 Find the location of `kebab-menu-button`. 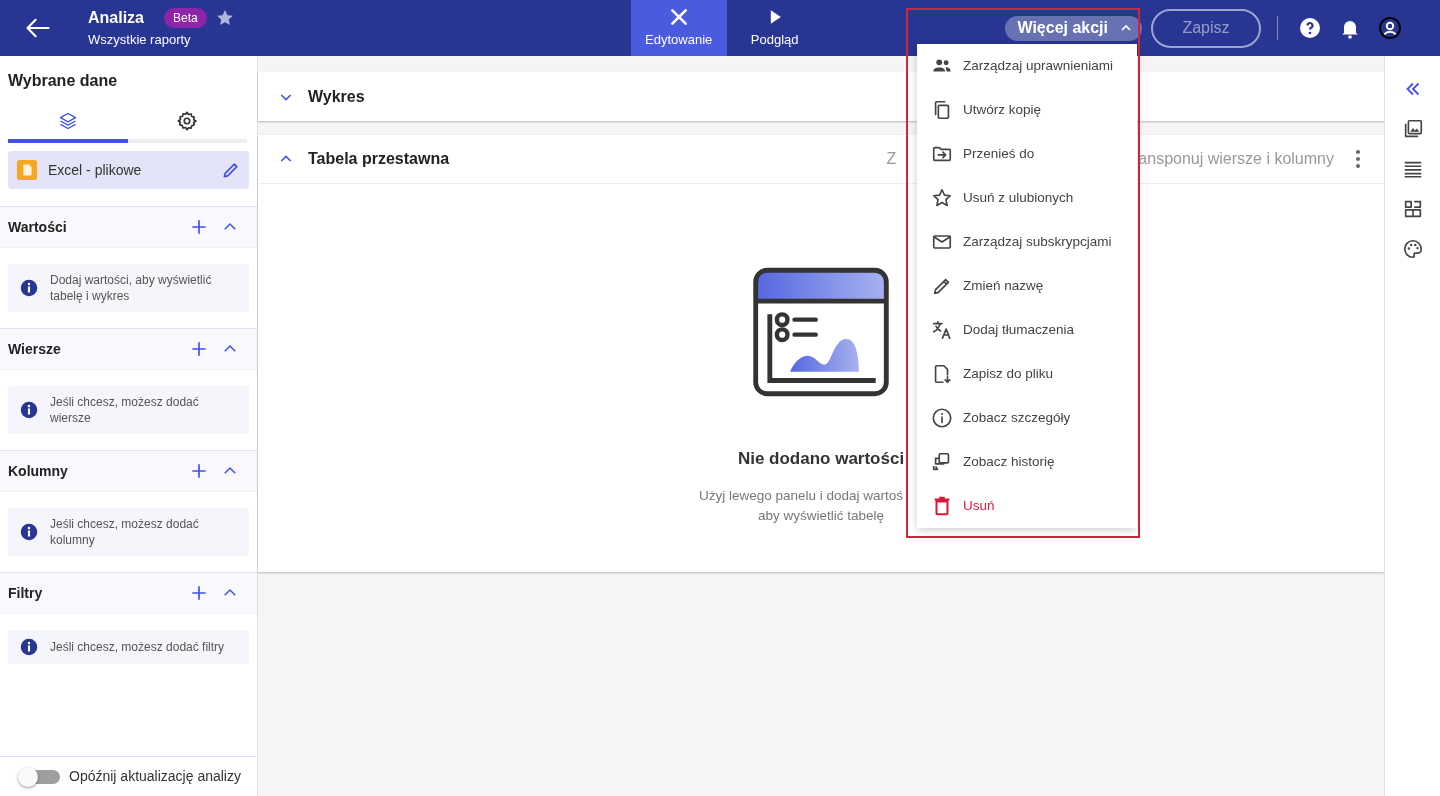

kebab-menu-button is located at coordinates (1358, 159).